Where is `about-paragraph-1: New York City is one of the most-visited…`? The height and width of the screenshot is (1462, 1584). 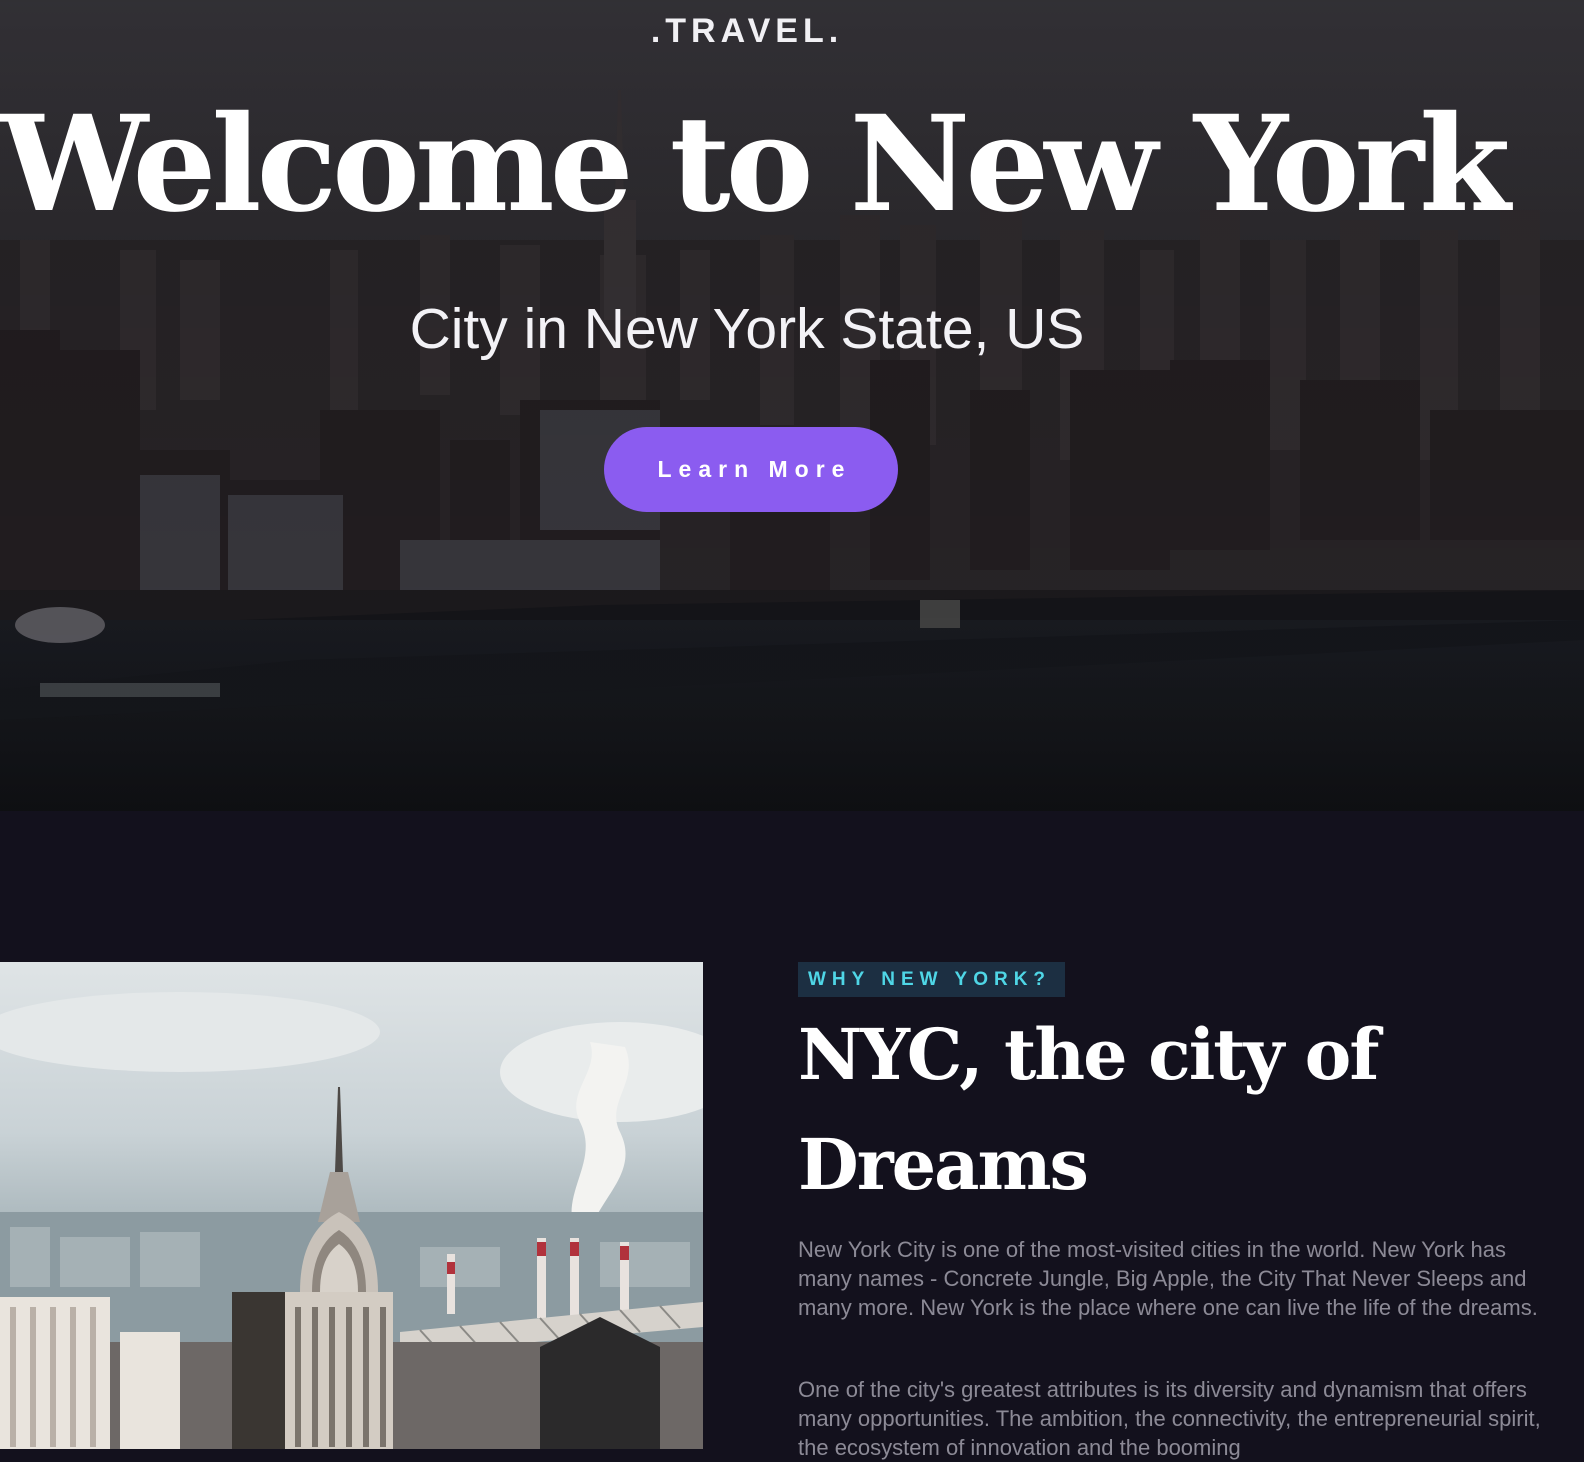 about-paragraph-1: New York City is one of the most-visited… is located at coordinates (1168, 1278).